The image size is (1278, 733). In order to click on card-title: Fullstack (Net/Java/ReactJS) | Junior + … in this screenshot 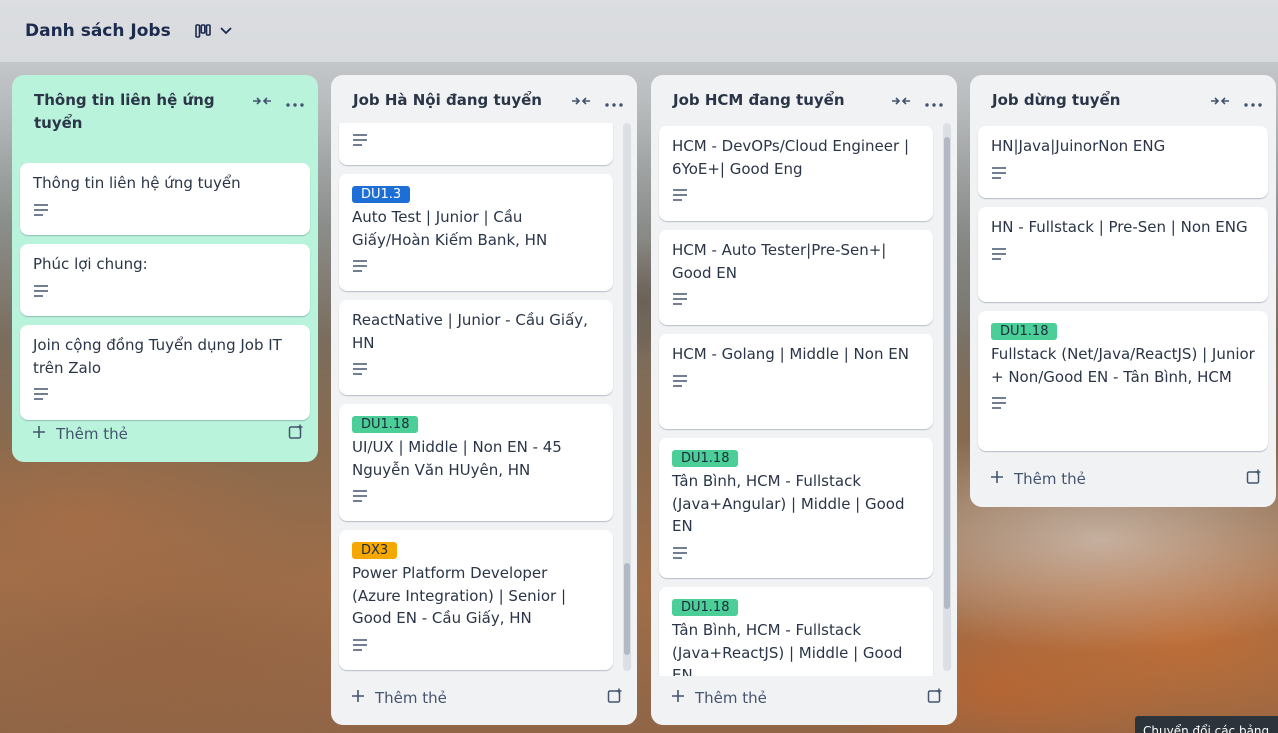, I will do `click(1123, 365)`.